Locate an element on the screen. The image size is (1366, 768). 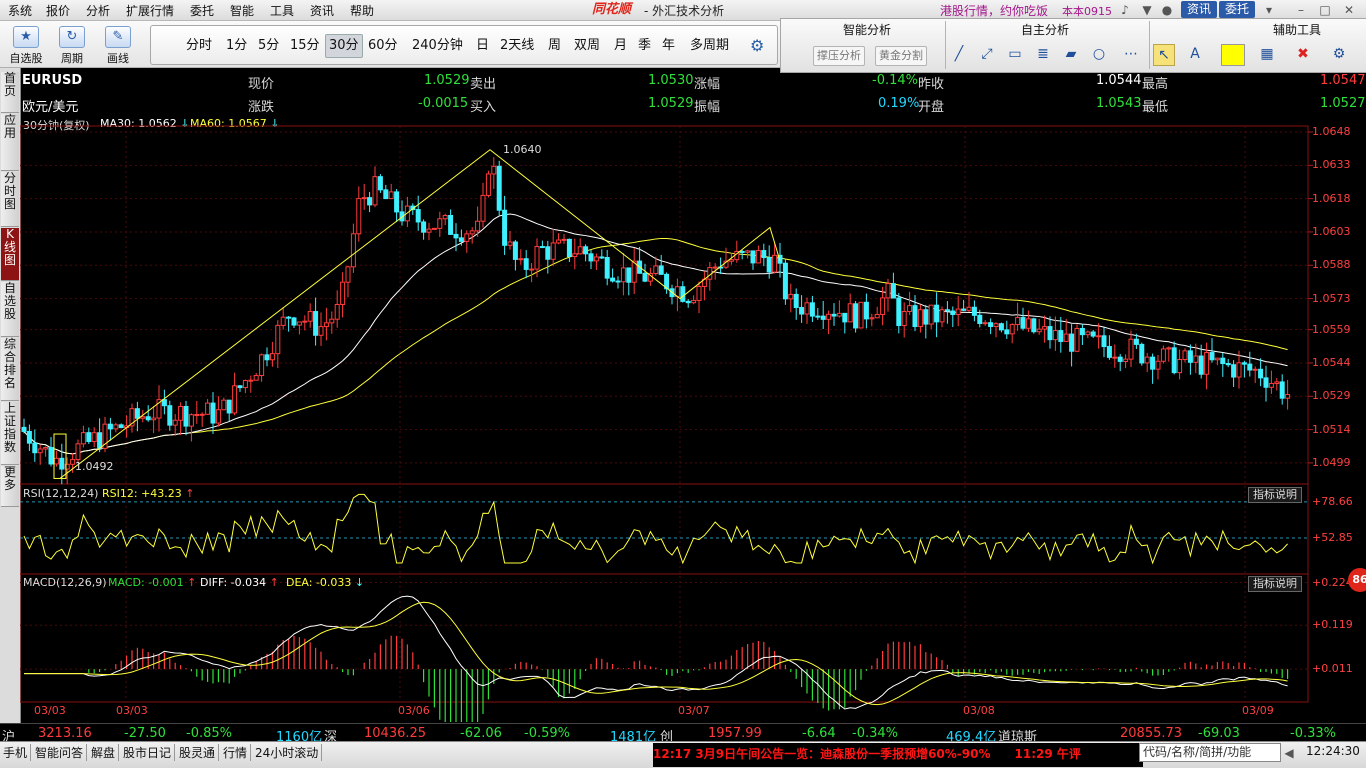
more-tools-icon: ⋯ is located at coordinates (1131, 54).